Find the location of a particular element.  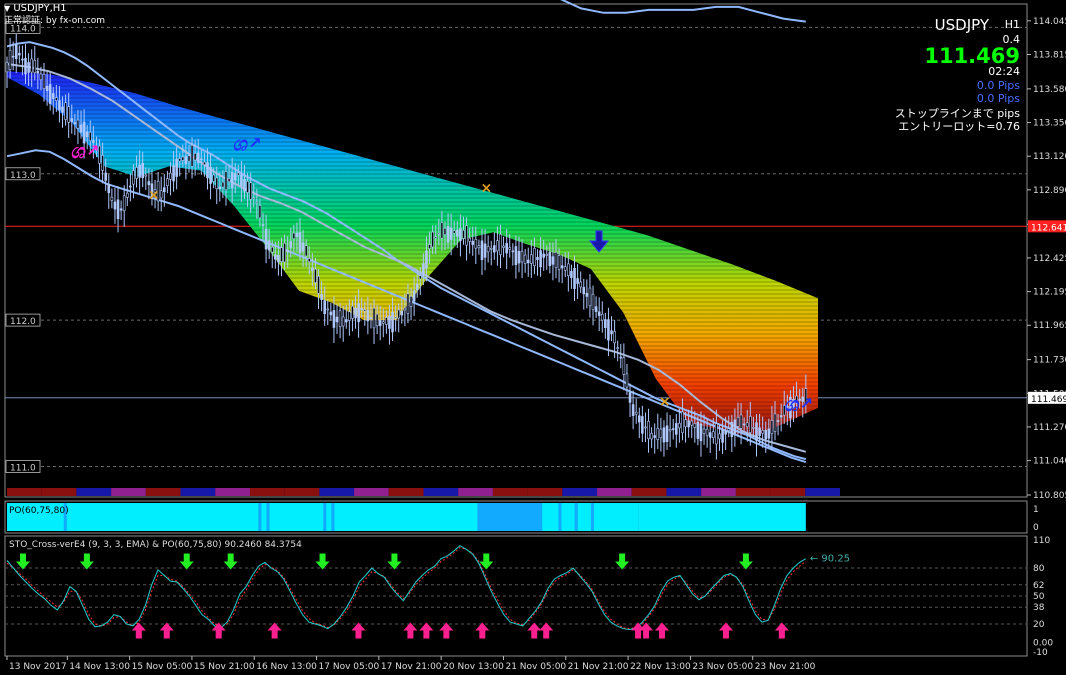

collapse-triangle-icon: ▼ is located at coordinates (7, 8).